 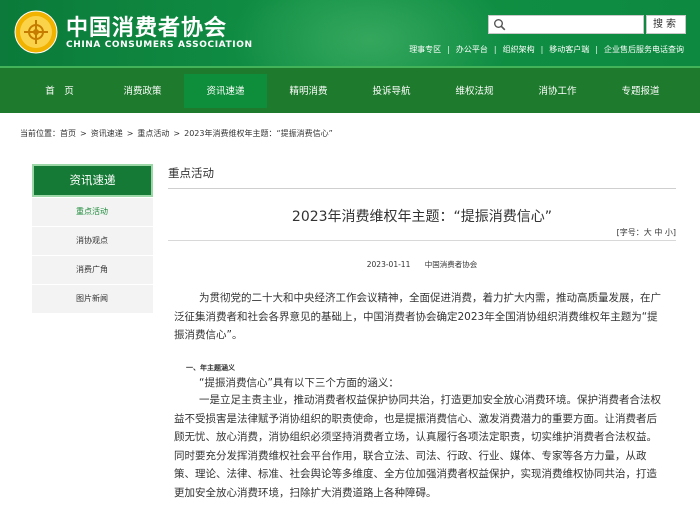 What do you see at coordinates (299, 383) in the screenshot?
I see `article-paragraph: “提振消费信心”具有以下三个方面的涵义：` at bounding box center [299, 383].